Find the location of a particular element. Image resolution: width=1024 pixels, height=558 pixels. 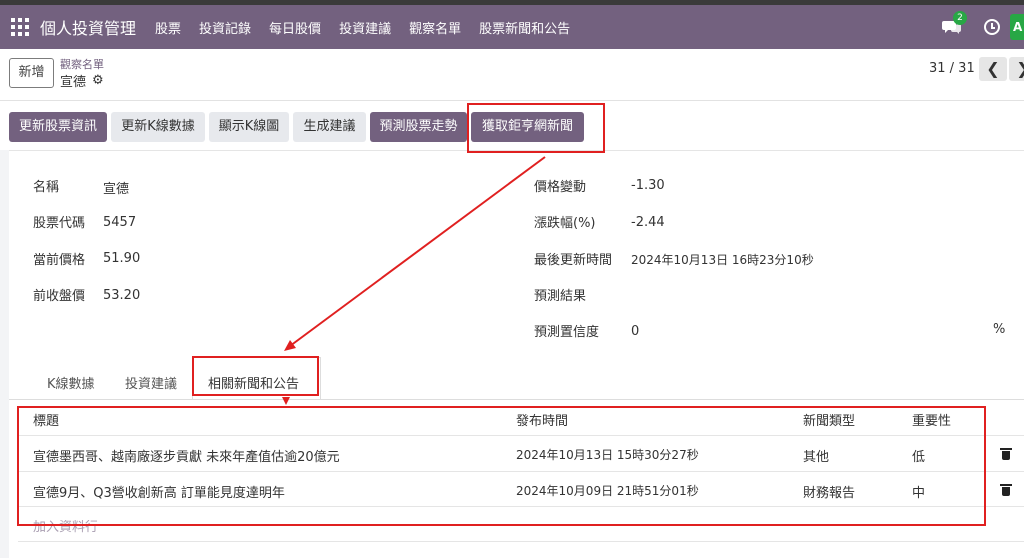

cell-news-type: 其他 is located at coordinates (816, 457).